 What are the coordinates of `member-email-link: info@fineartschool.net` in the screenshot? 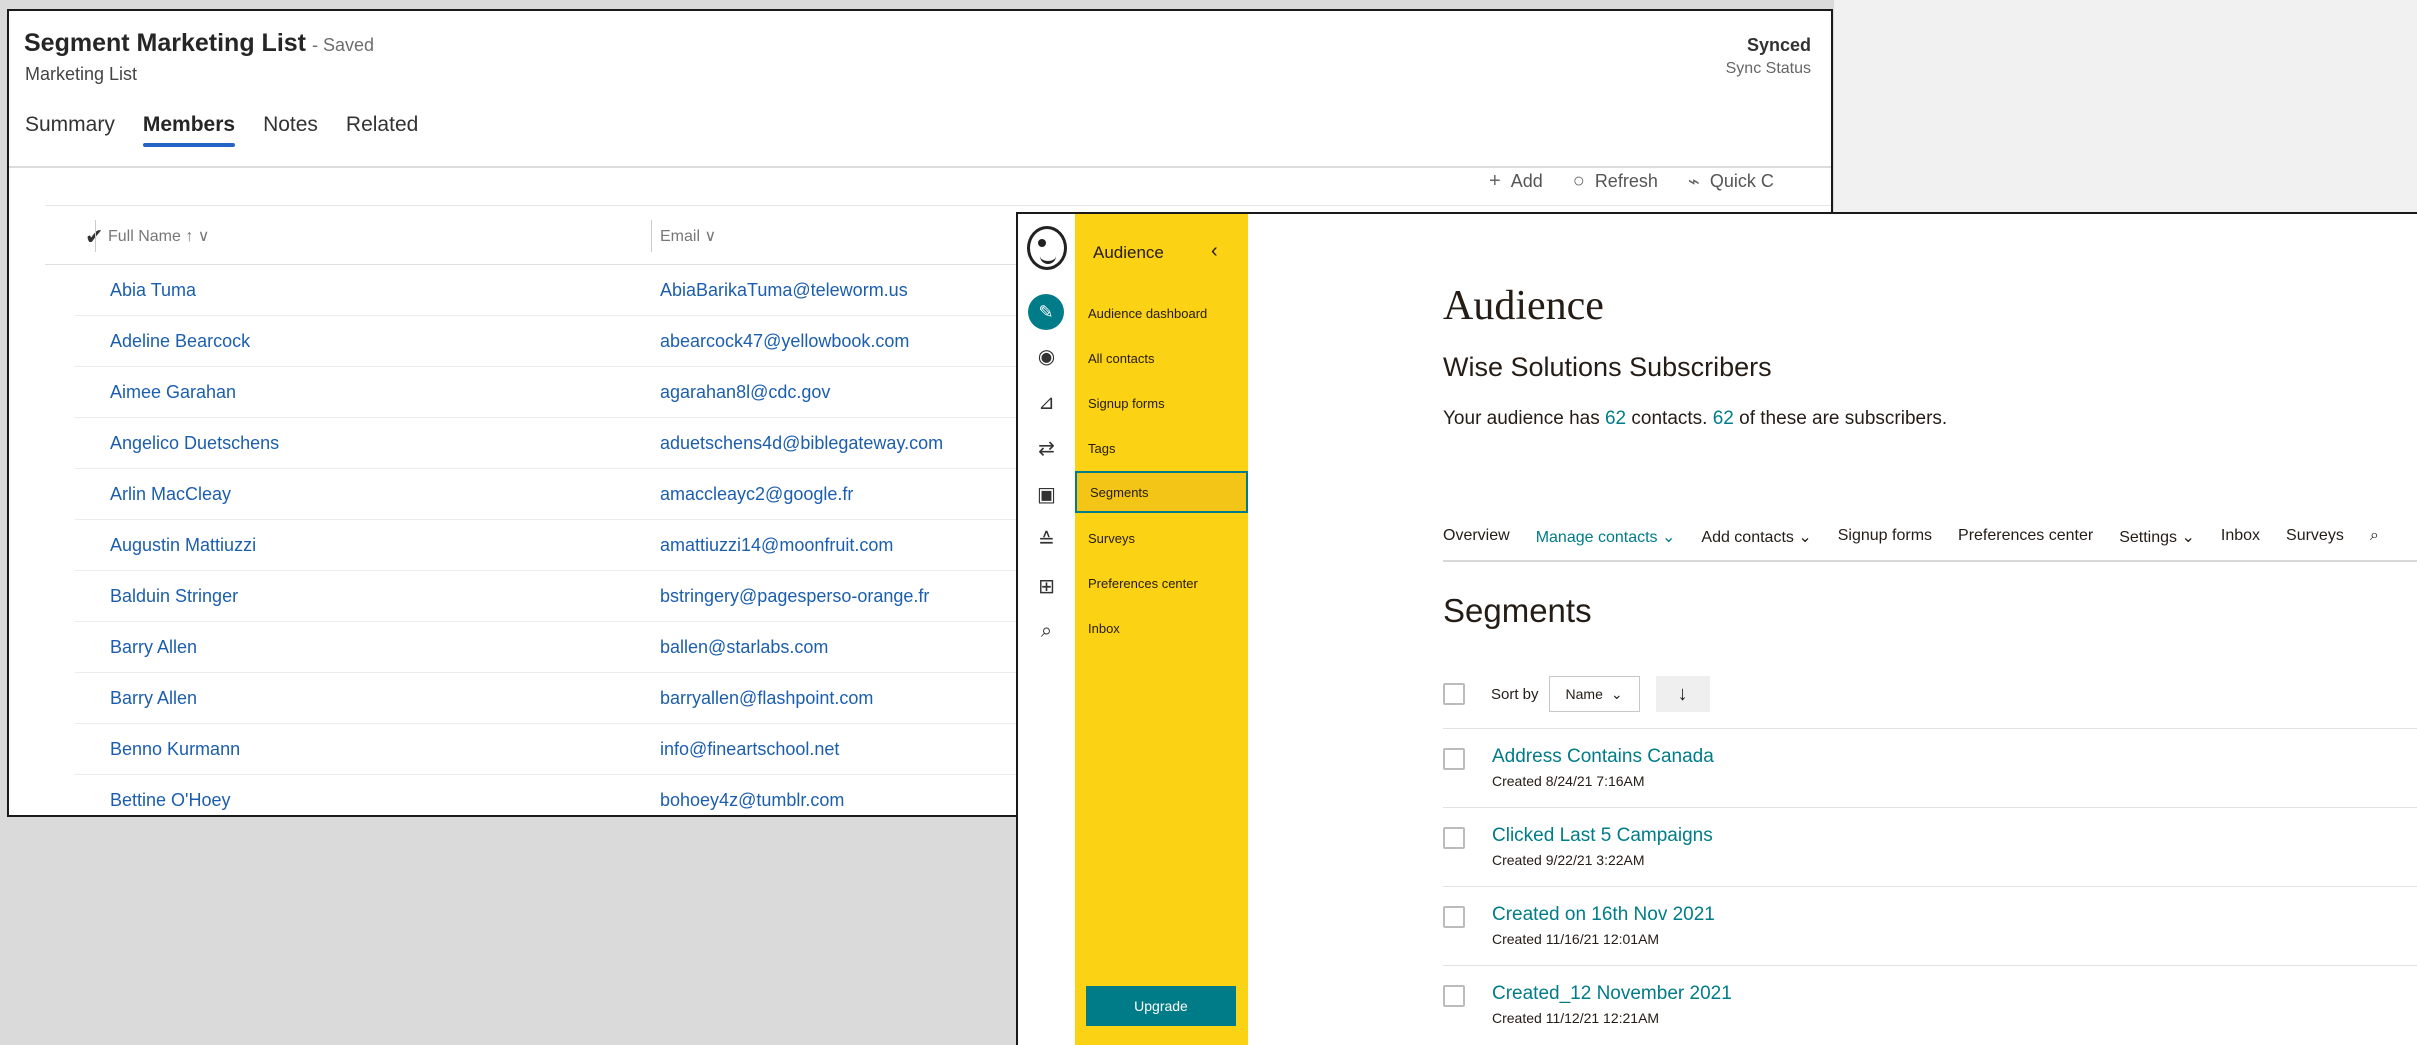 It's located at (749, 749).